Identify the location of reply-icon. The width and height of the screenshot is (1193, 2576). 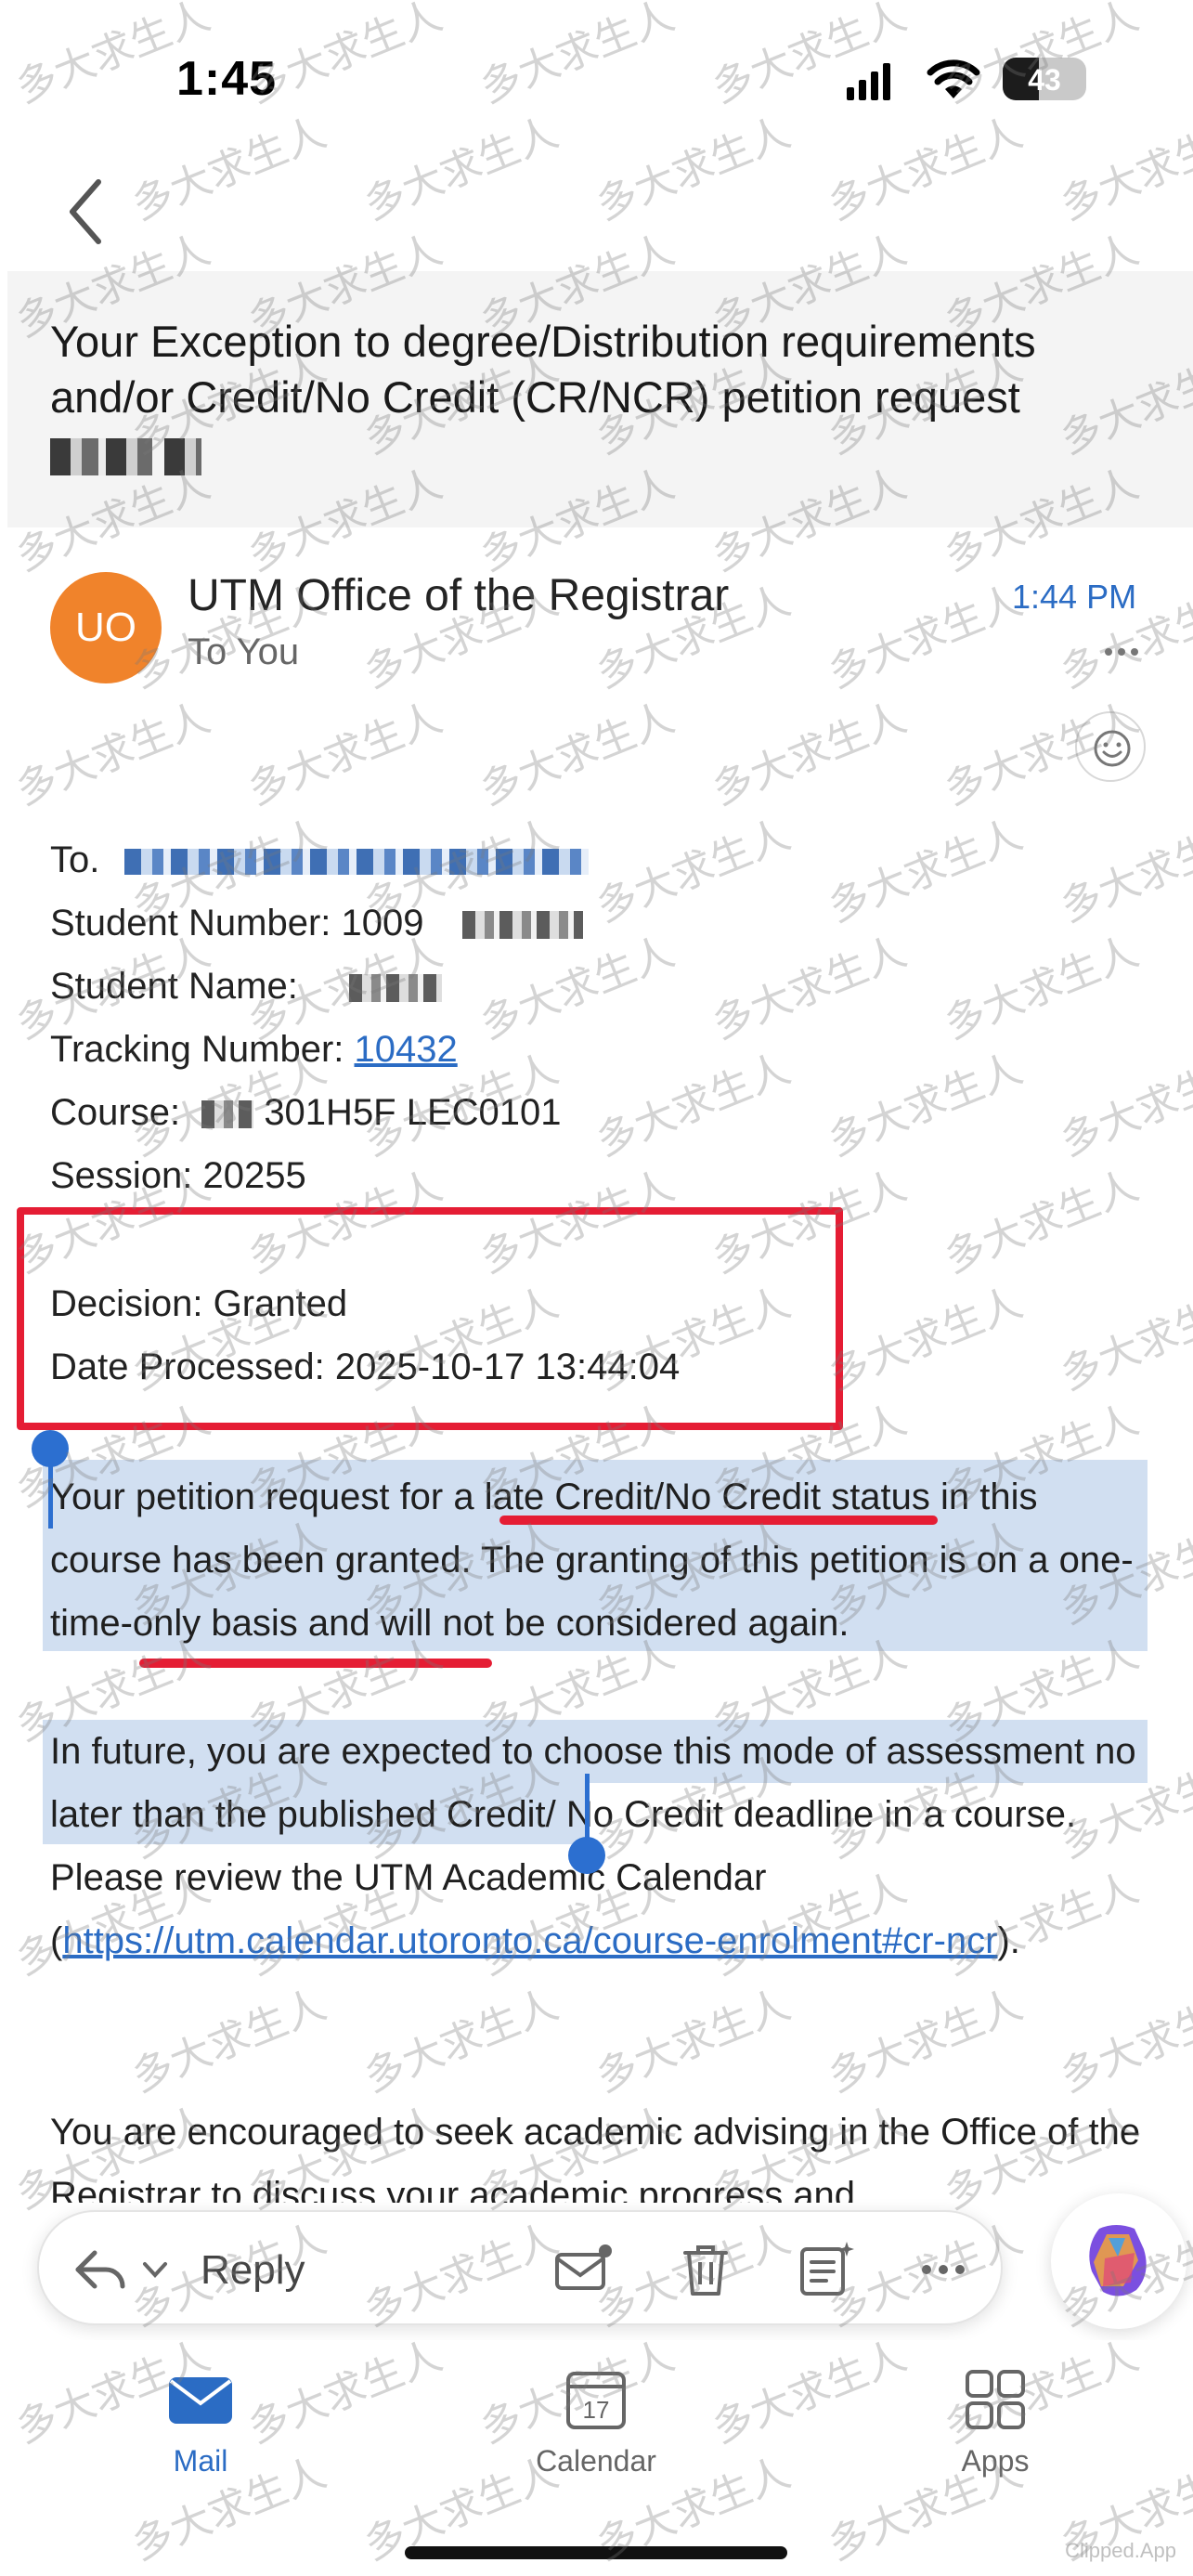
(101, 2270).